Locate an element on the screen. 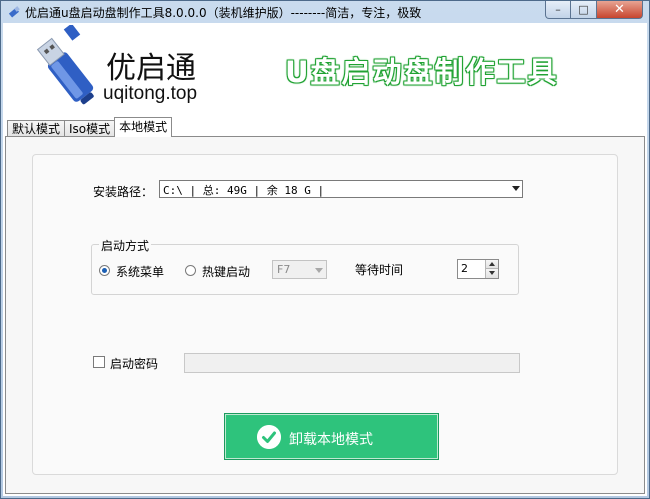 The width and height of the screenshot is (650, 499). check-circle-icon is located at coordinates (269, 437).